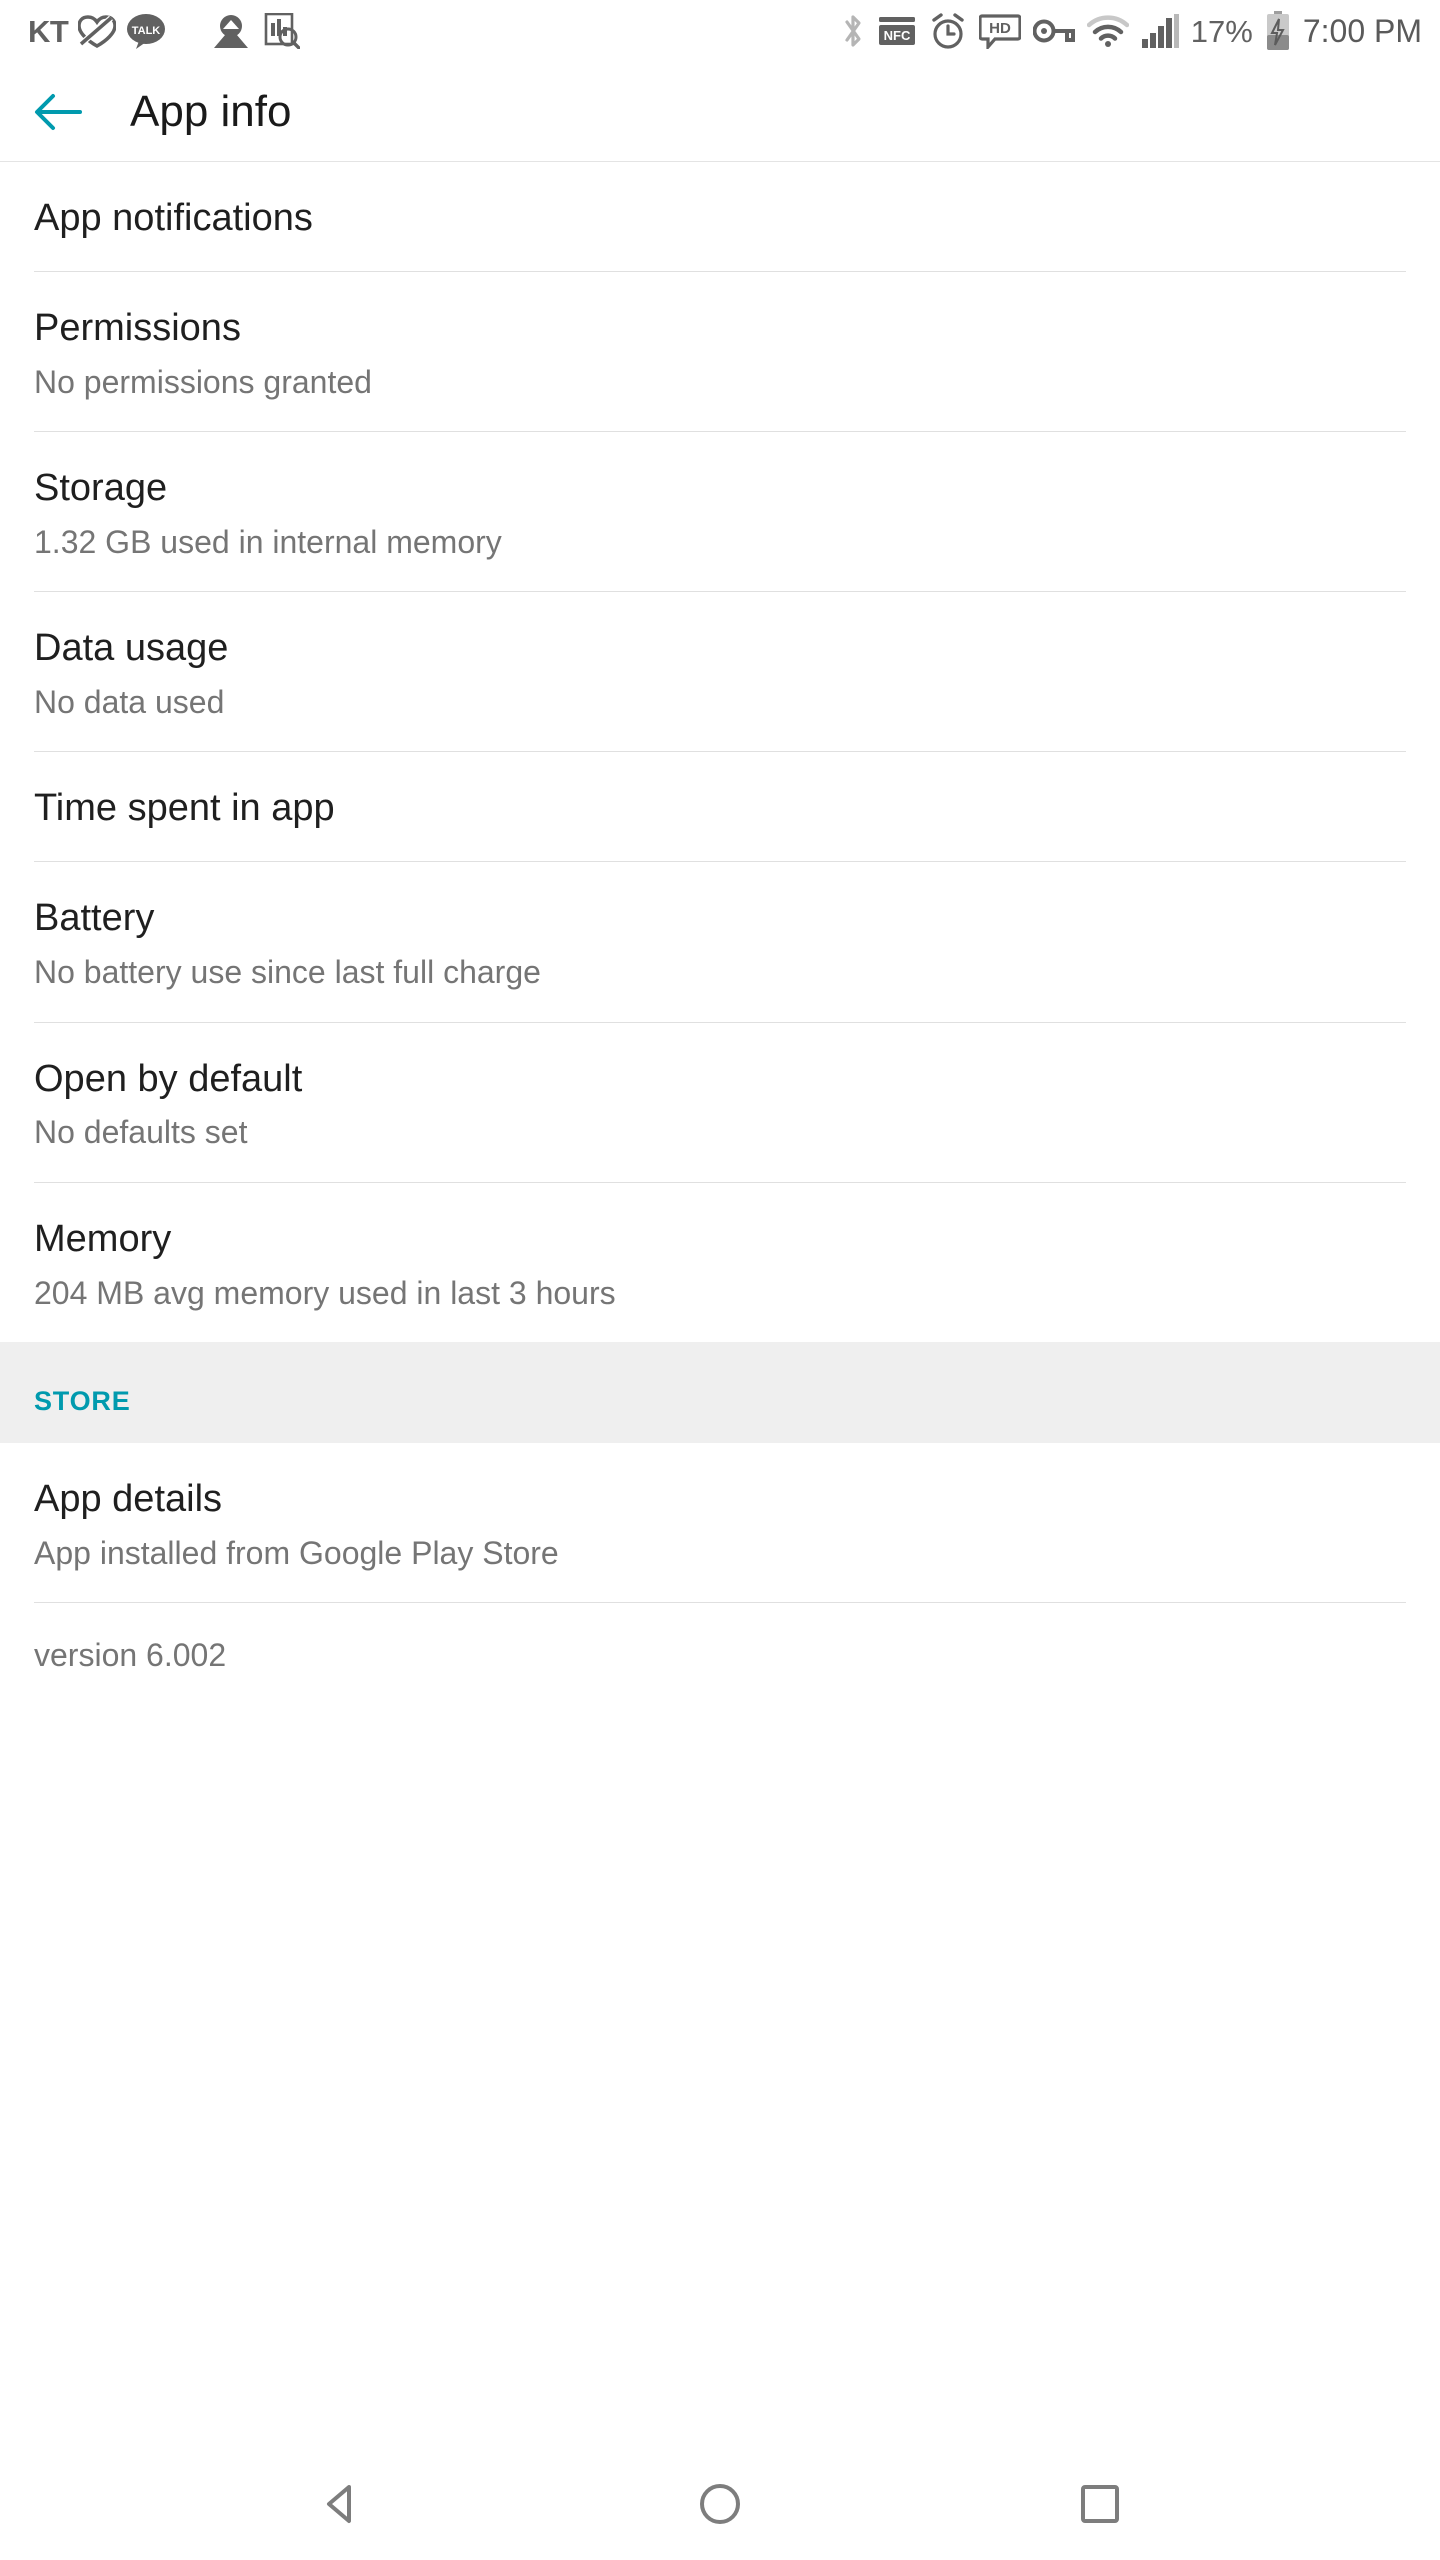  I want to click on list-item-app-notifications: App notifications, so click(720, 216).